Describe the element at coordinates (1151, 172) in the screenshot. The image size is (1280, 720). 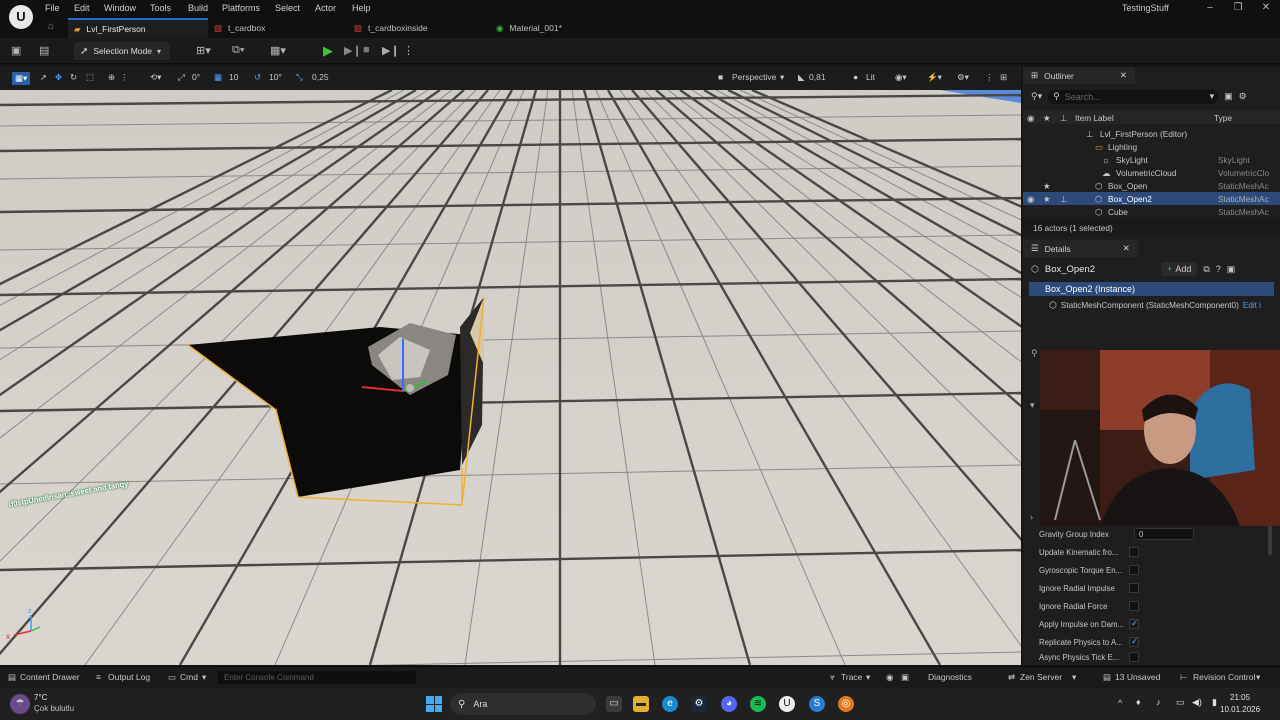
I see `outliner-row-volumetriccloud: ☁ VolumetricCloud VolumetricClo` at that location.